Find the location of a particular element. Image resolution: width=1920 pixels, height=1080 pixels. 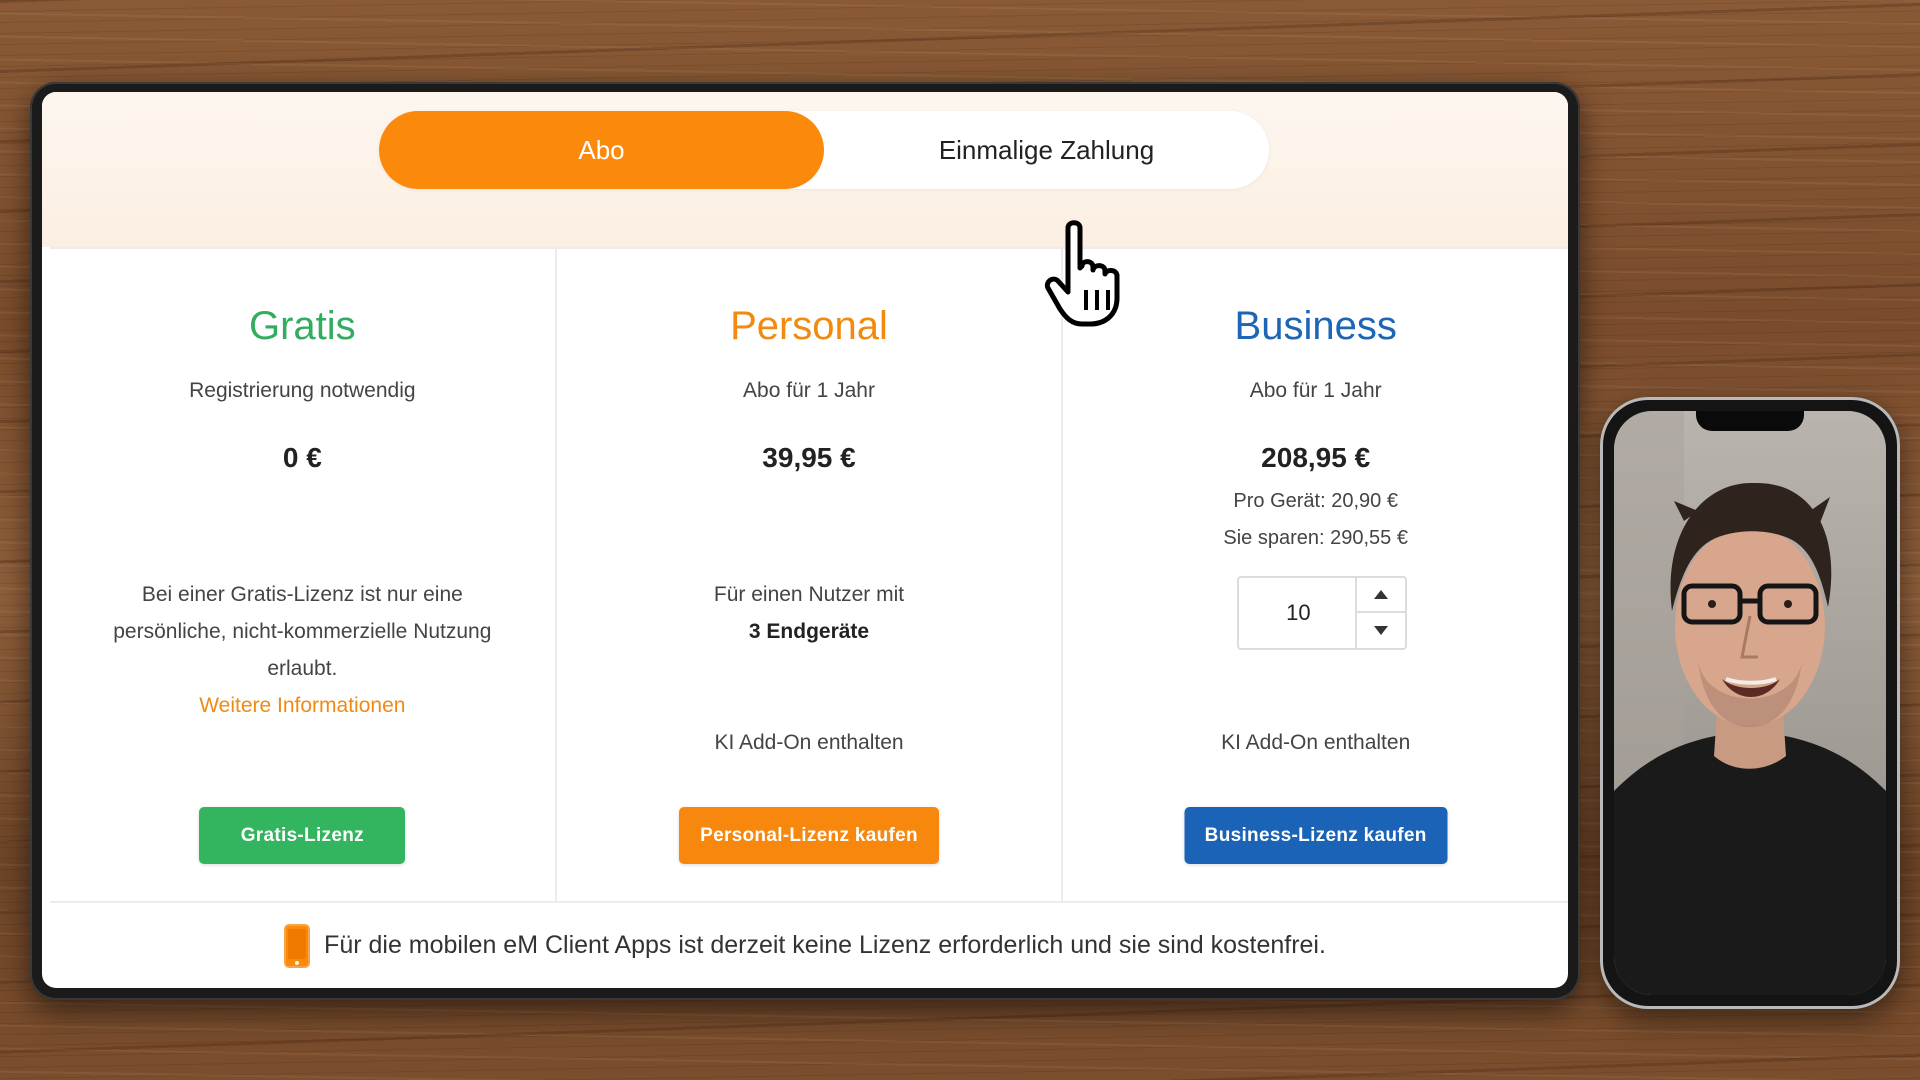

plan-subtitle: Registrierung notwendig is located at coordinates (302, 390).